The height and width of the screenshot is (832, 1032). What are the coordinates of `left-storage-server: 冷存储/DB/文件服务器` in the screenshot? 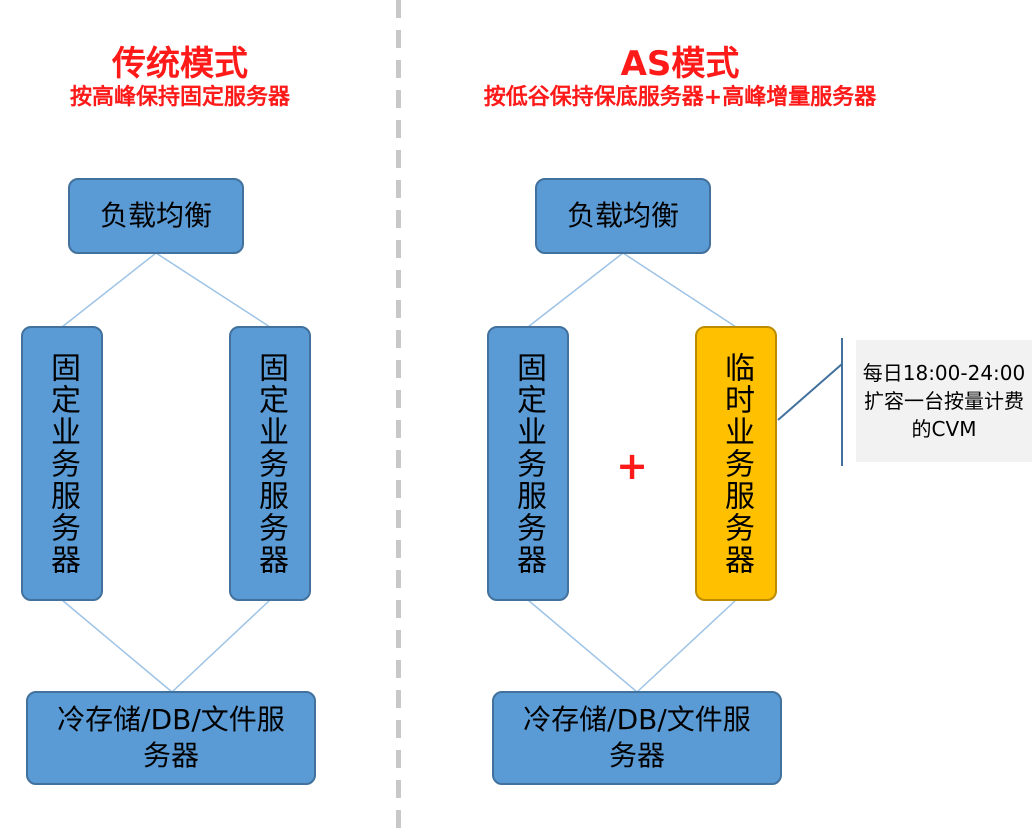 It's located at (171, 738).